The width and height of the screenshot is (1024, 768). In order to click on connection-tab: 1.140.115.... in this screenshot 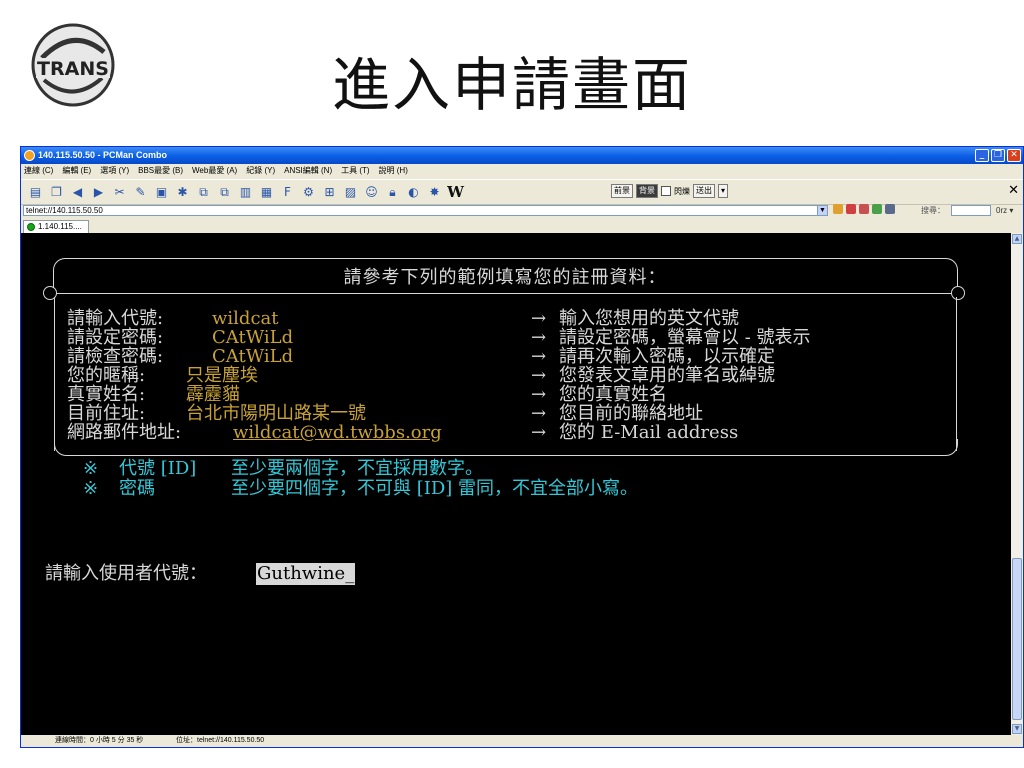, I will do `click(56, 226)`.